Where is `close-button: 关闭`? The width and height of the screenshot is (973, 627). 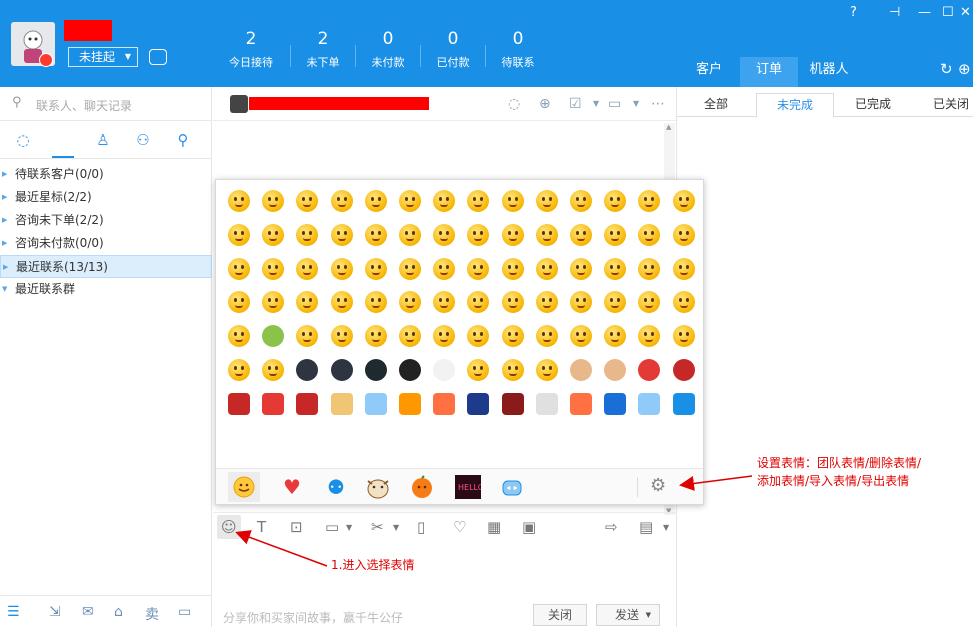 close-button: 关闭 is located at coordinates (560, 615).